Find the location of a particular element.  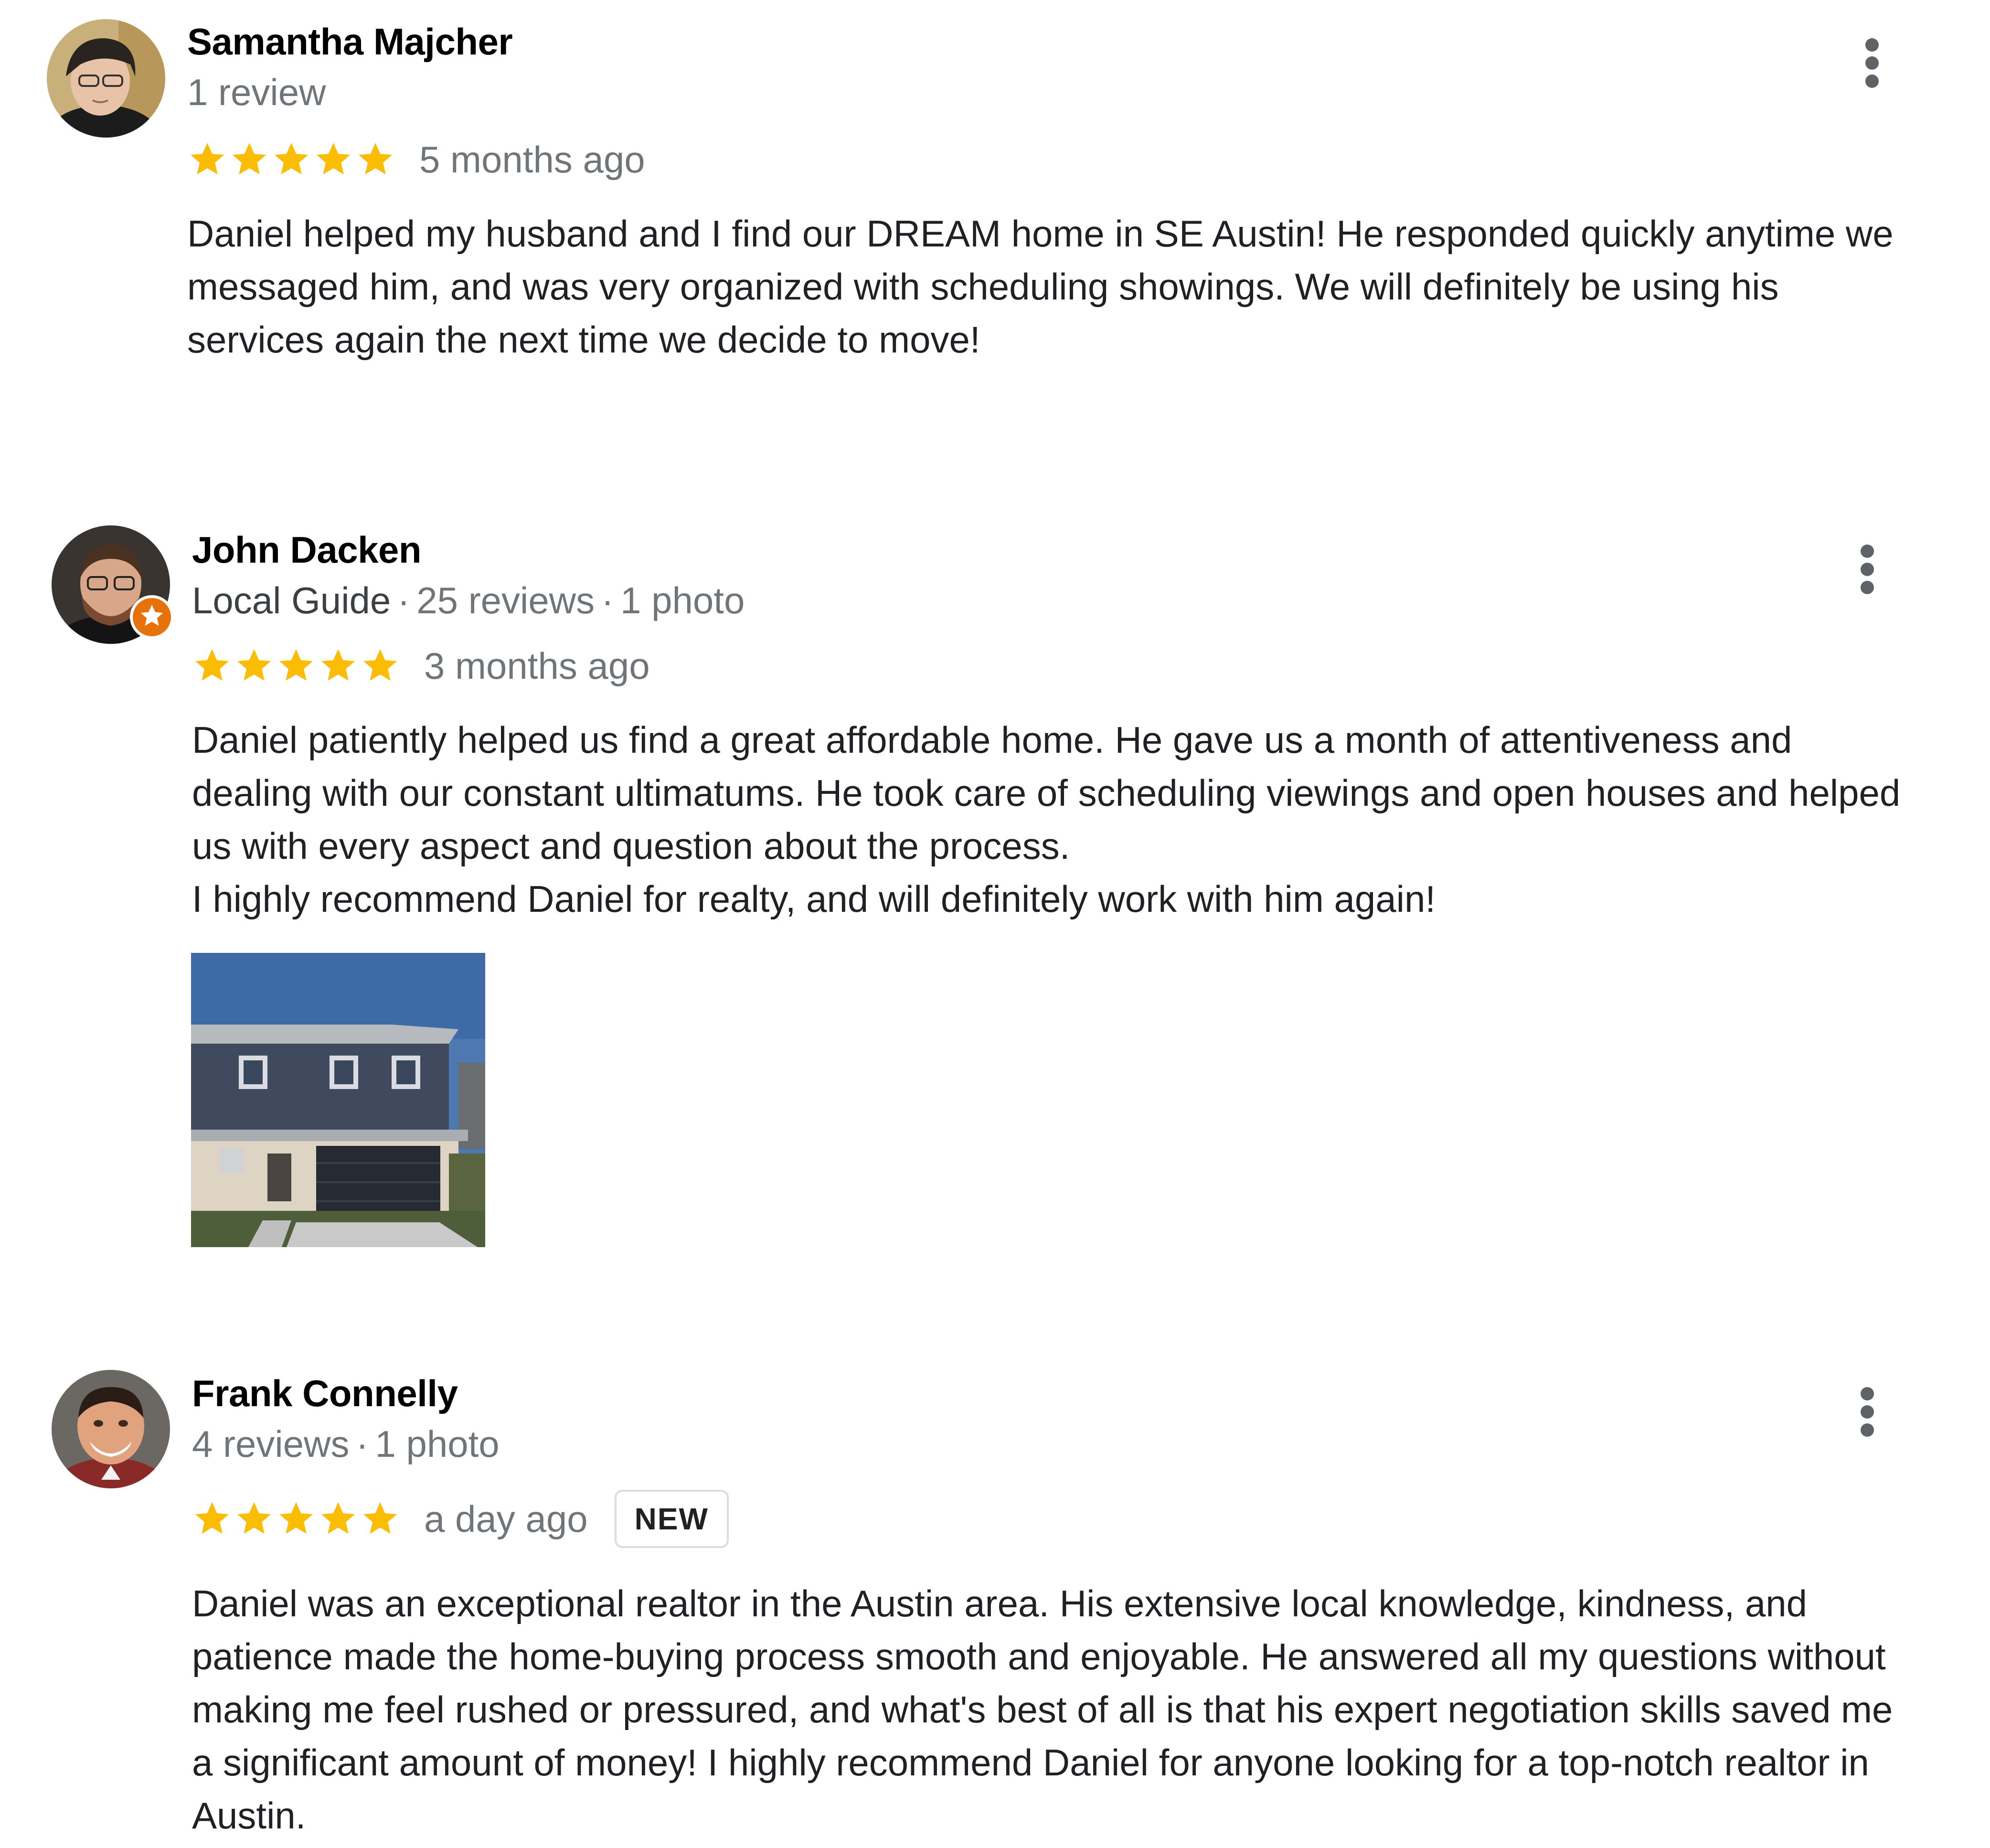

rating-row: a day ago NEW is located at coordinates (460, 1518).